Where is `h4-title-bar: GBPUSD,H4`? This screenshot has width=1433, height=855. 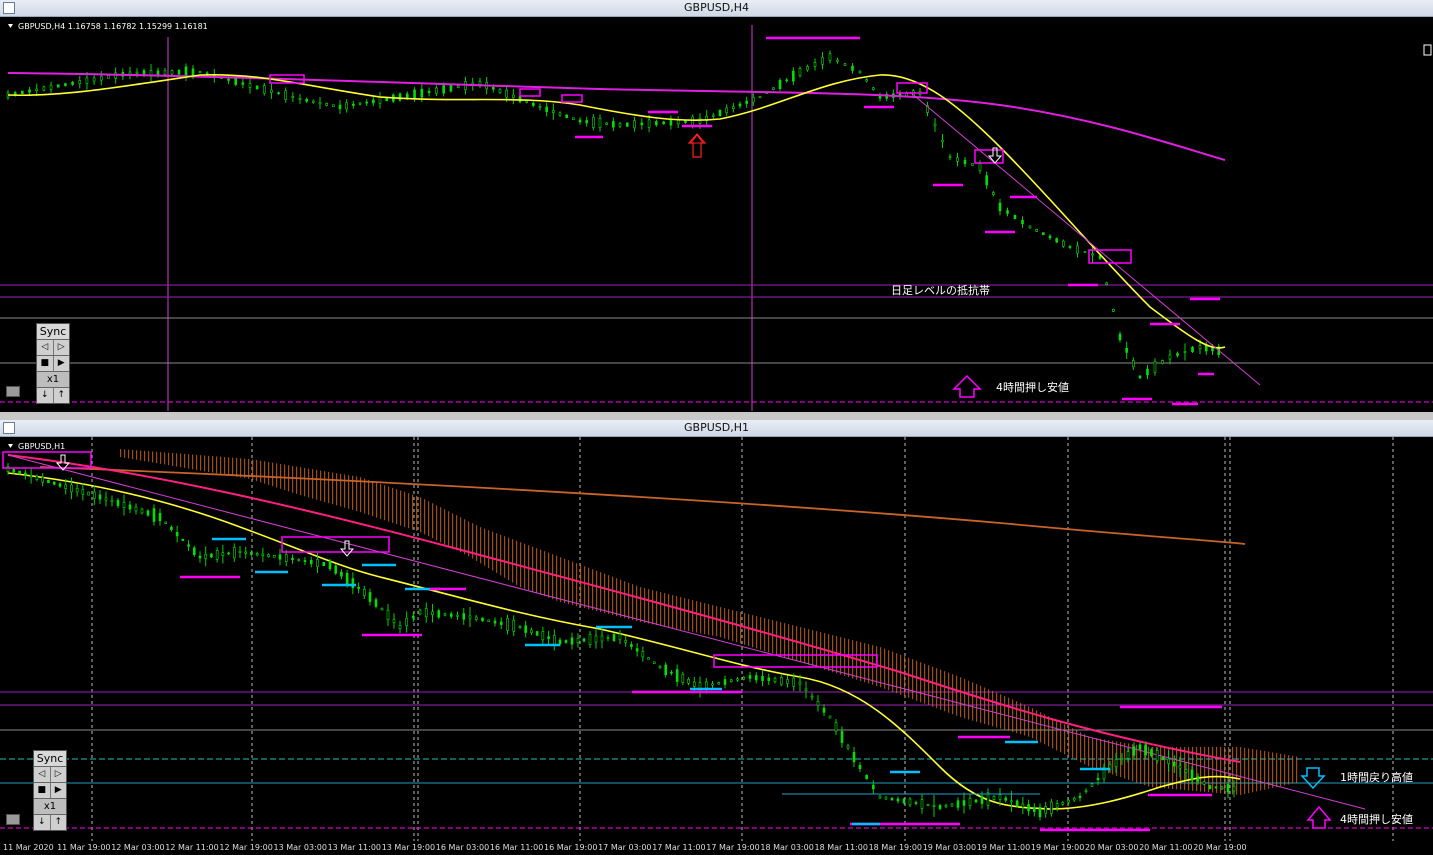 h4-title-bar: GBPUSD,H4 is located at coordinates (716, 8).